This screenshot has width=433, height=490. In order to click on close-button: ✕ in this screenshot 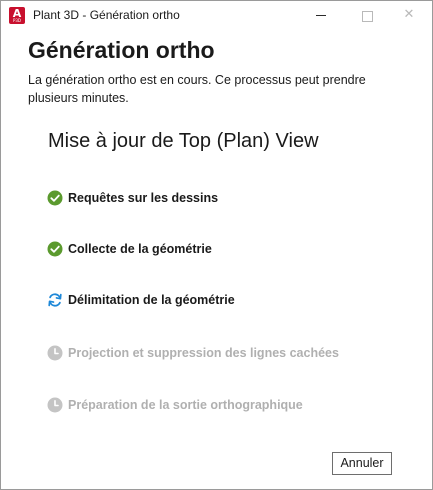, I will do `click(409, 16)`.